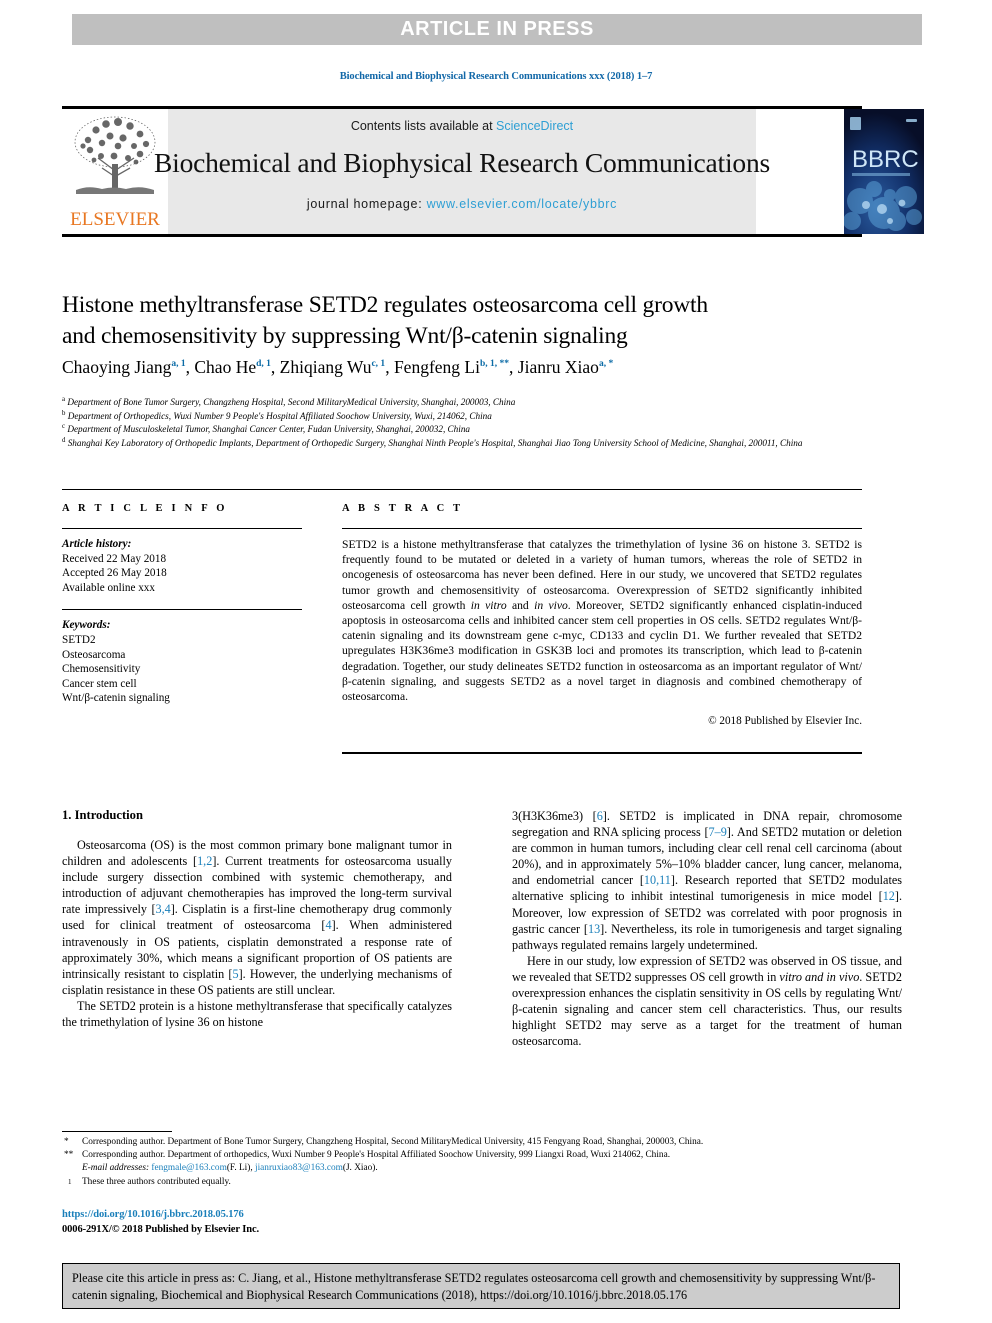 This screenshot has height=1323, width=992. Describe the element at coordinates (594, 929) in the screenshot. I see `citation-link: 13` at that location.